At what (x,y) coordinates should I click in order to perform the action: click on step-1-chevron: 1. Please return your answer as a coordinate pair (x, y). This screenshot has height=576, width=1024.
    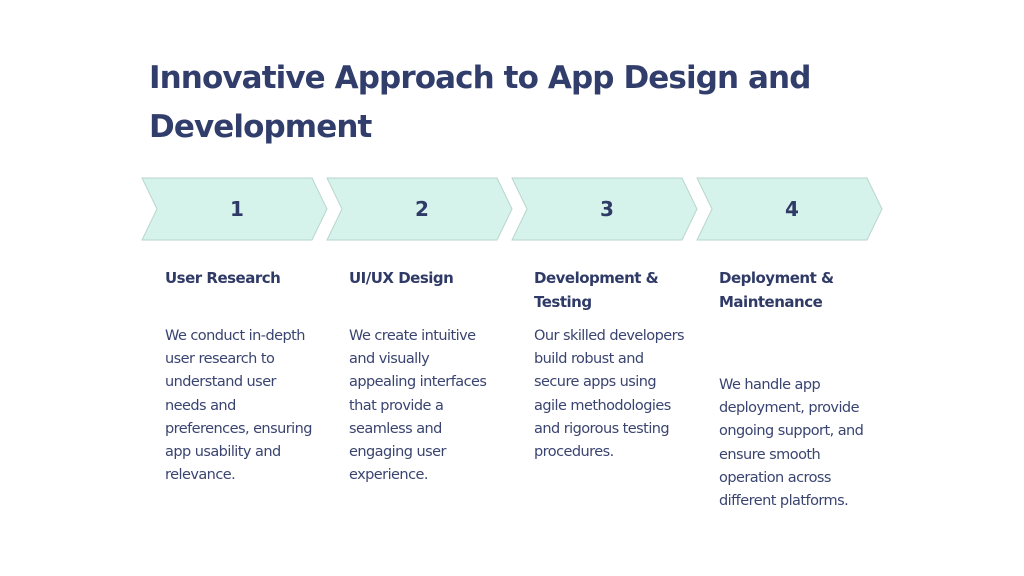
    Looking at the image, I should click on (235, 209).